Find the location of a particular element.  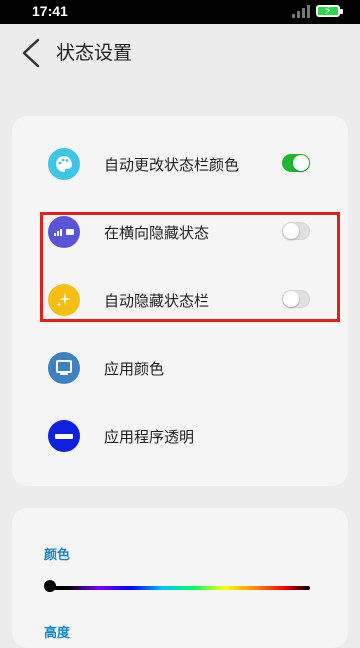

battery-charging-icon: ⚡ is located at coordinates (329, 10).